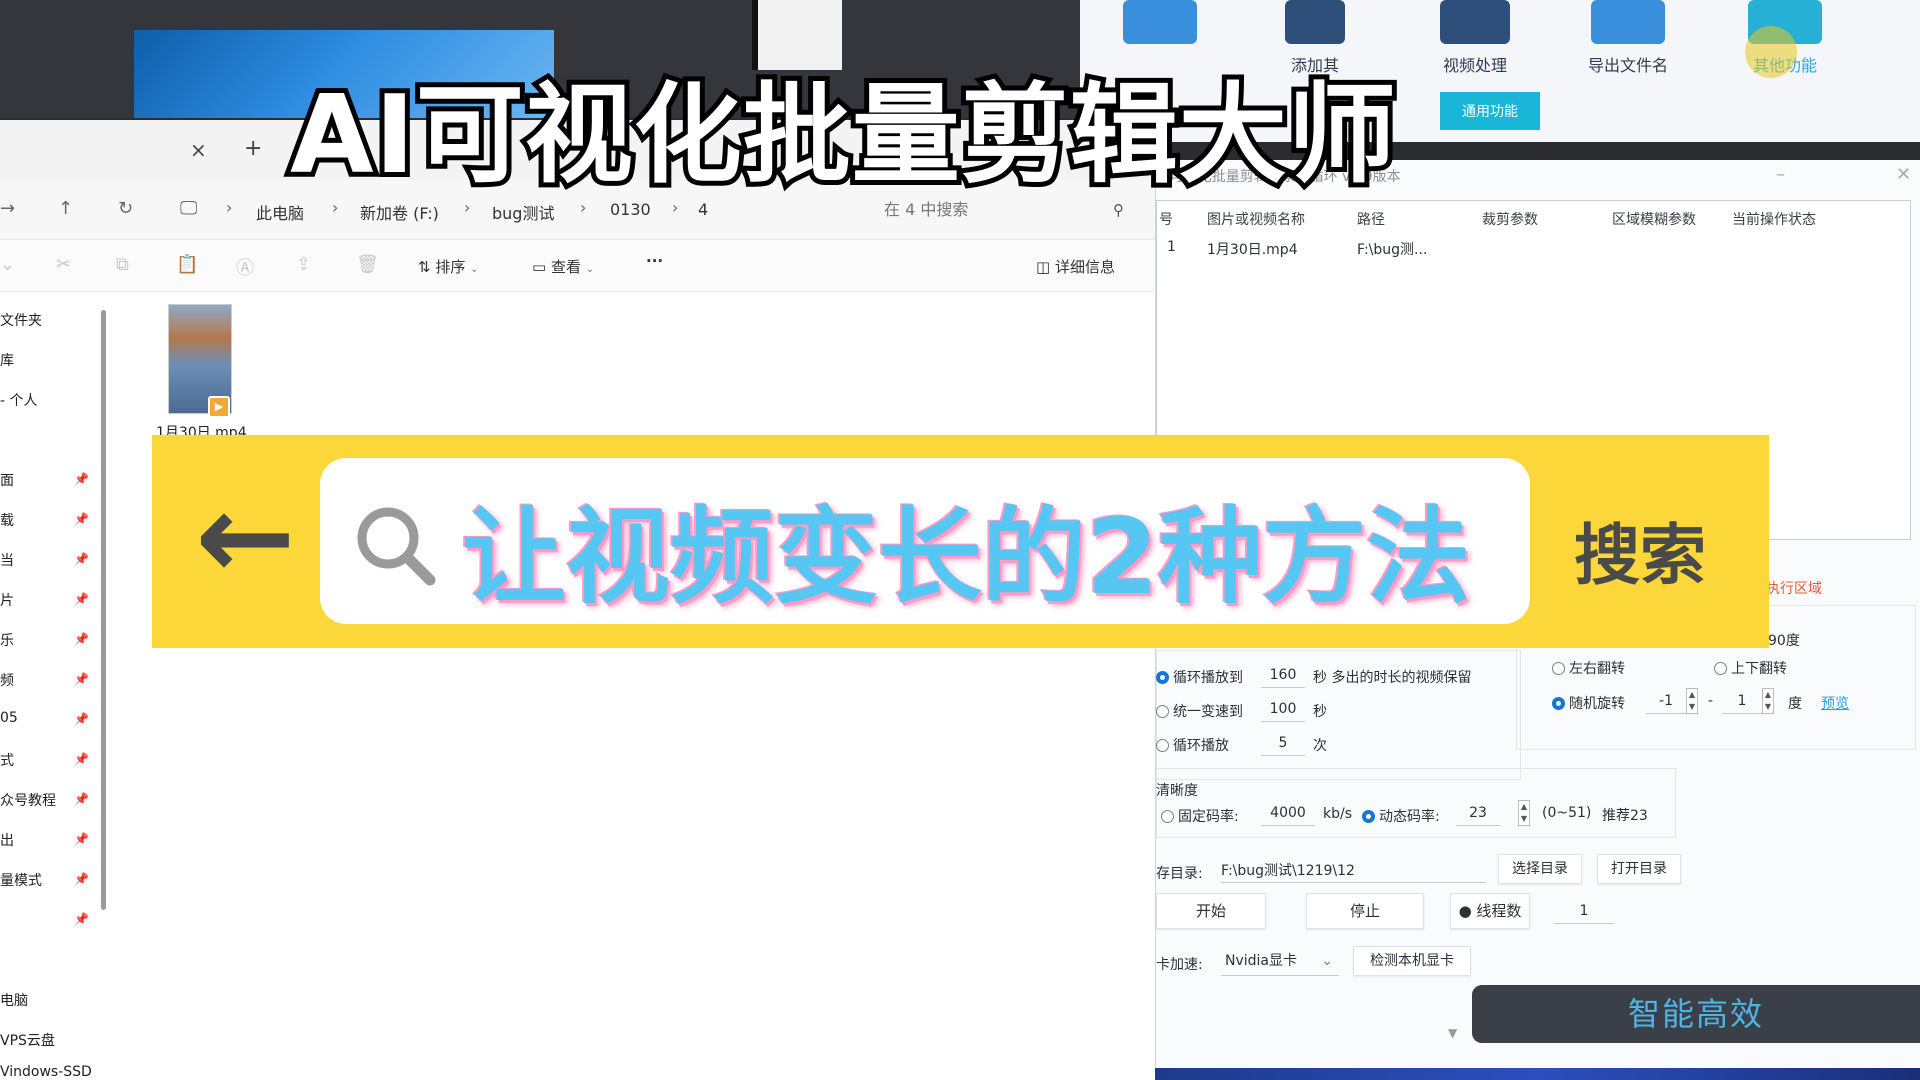 Image resolution: width=1920 pixels, height=1080 pixels. I want to click on flip-lr-option: 左右翻转, so click(1588, 668).